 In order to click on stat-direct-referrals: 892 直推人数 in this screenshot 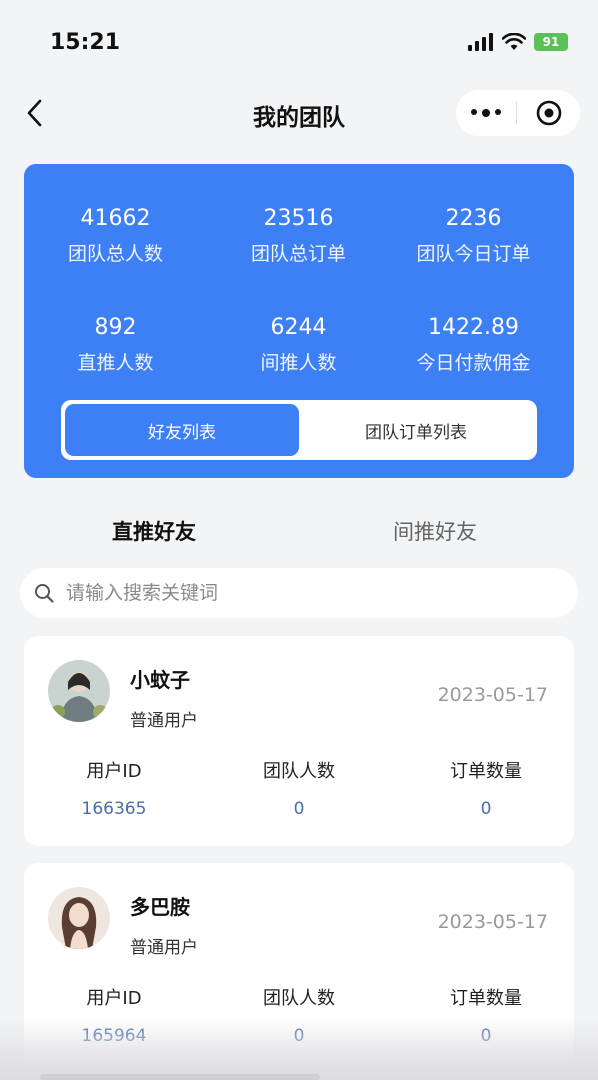, I will do `click(115, 345)`.